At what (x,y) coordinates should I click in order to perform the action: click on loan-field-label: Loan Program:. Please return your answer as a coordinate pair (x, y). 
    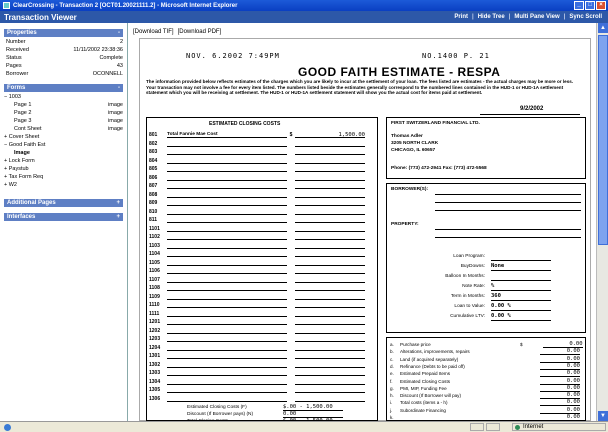
    Looking at the image, I should click on (469, 256).